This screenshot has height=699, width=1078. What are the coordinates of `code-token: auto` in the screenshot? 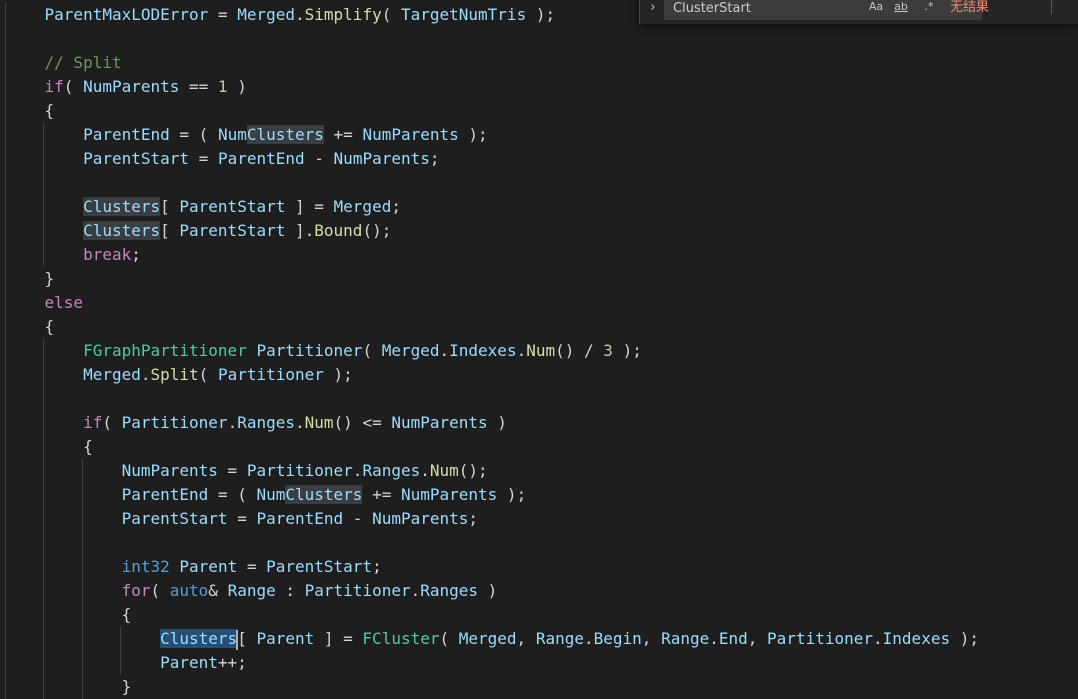 It's located at (189, 590).